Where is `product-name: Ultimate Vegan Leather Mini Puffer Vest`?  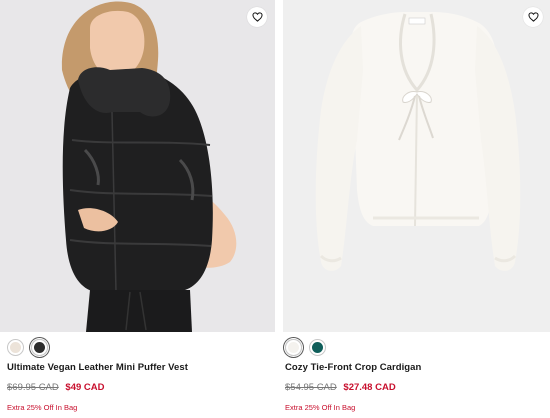
product-name: Ultimate Vegan Leather Mini Puffer Vest is located at coordinates (97, 367).